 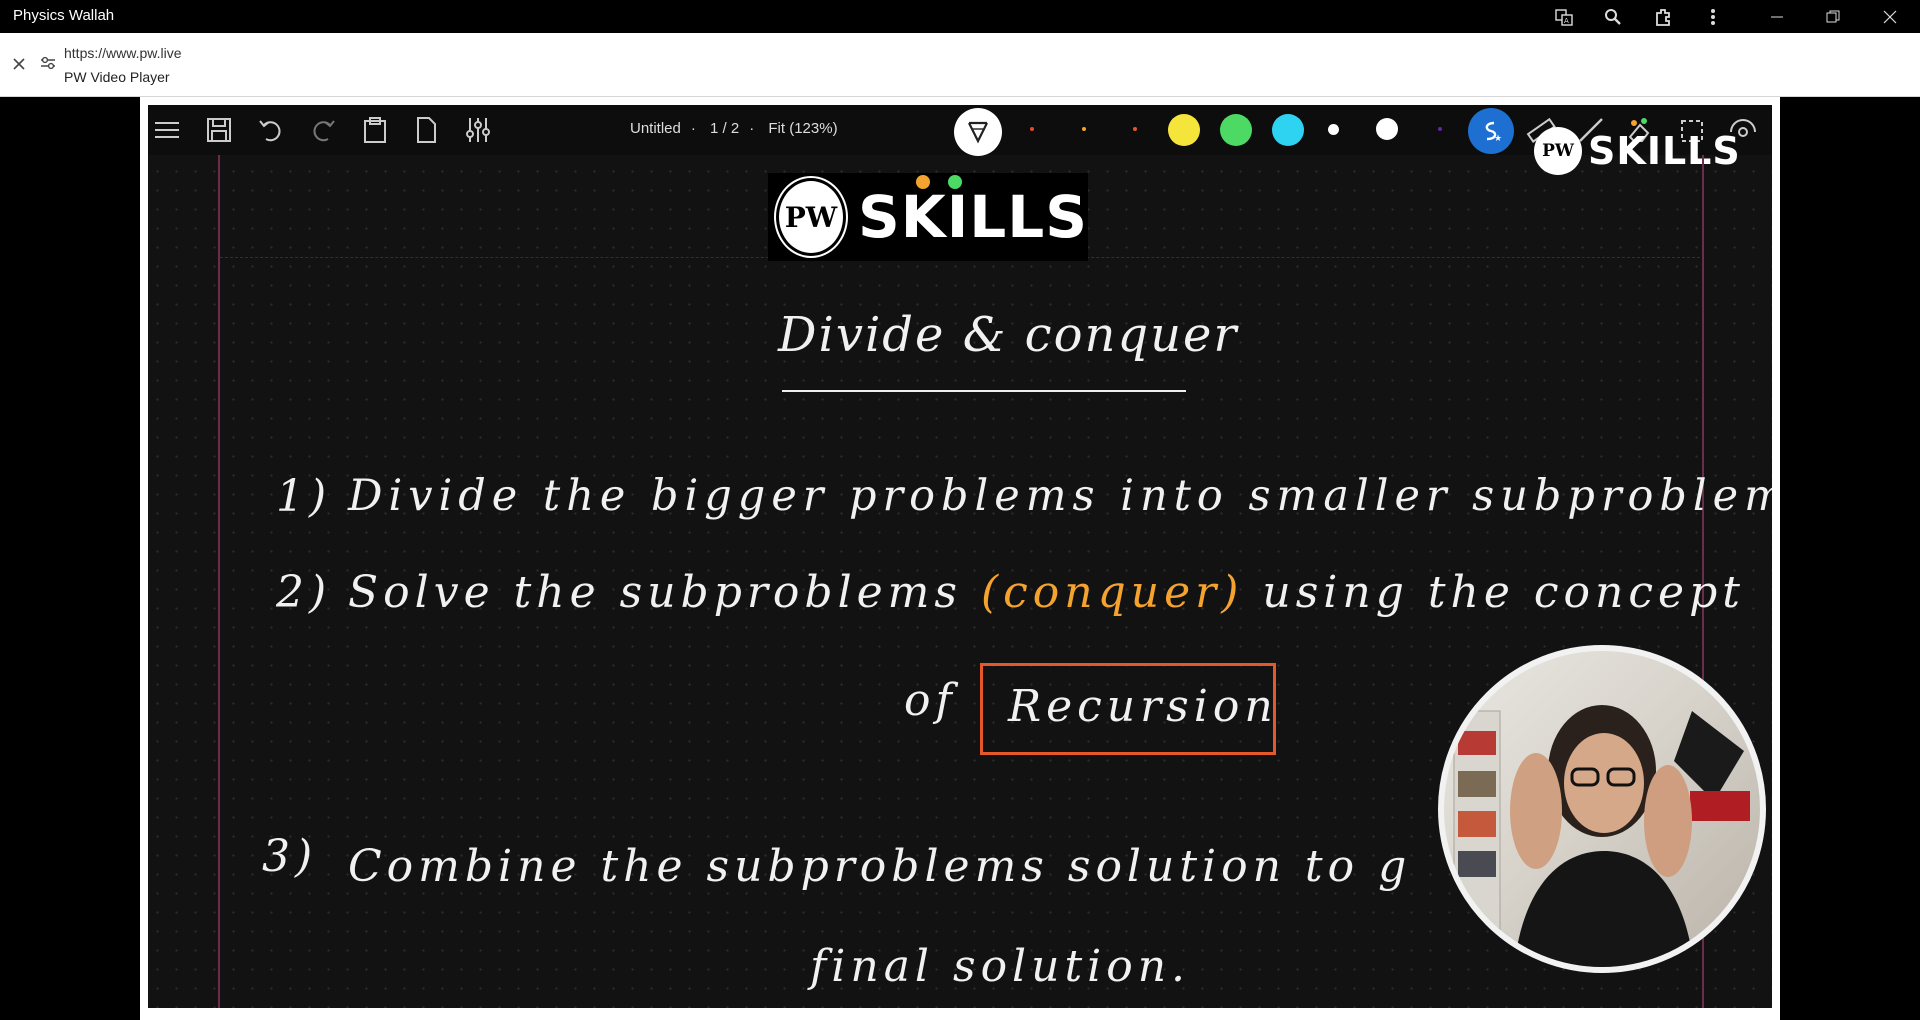 What do you see at coordinates (426, 130) in the screenshot?
I see `page-icon` at bounding box center [426, 130].